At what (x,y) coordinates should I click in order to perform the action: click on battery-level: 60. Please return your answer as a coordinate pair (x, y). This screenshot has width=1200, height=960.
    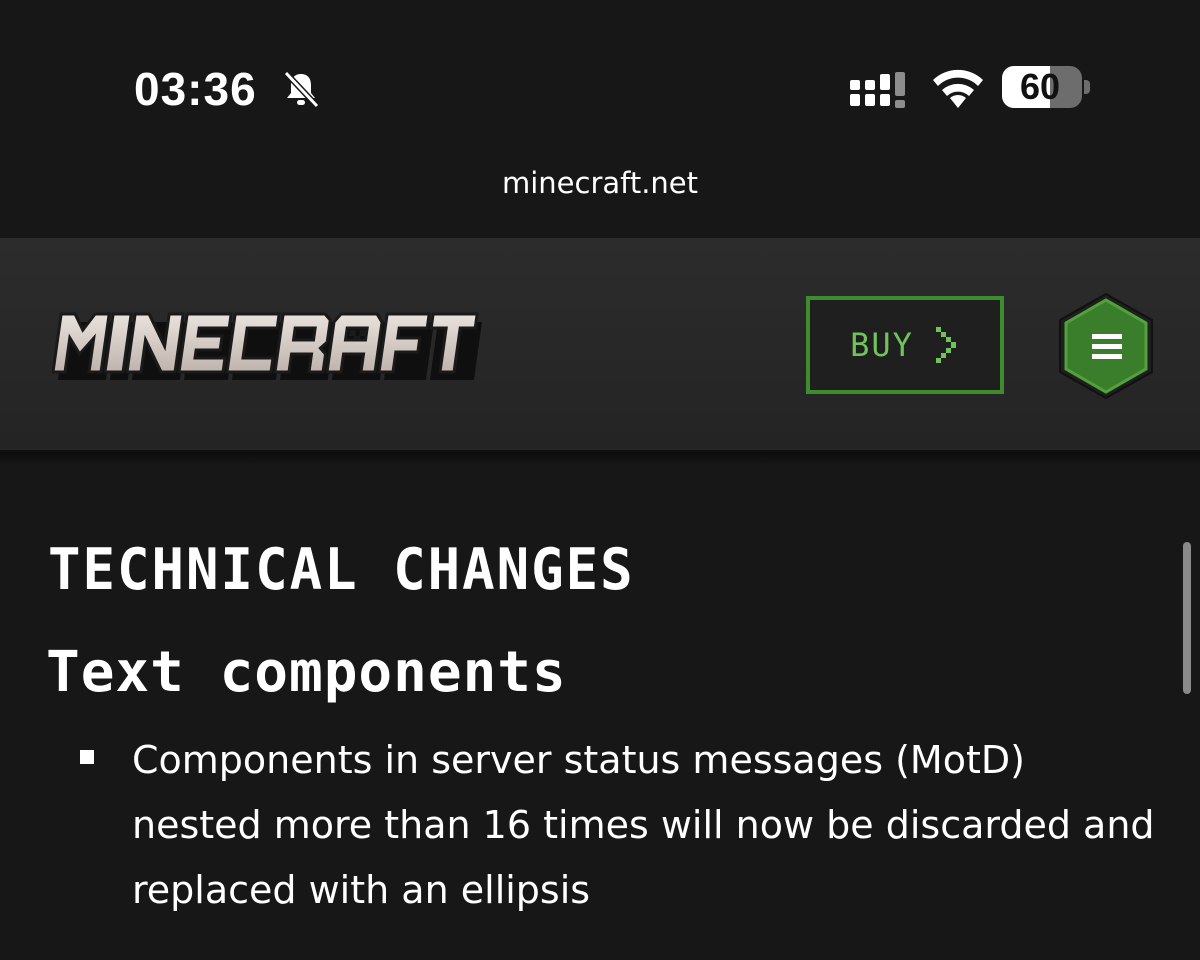
    Looking at the image, I should click on (1040, 86).